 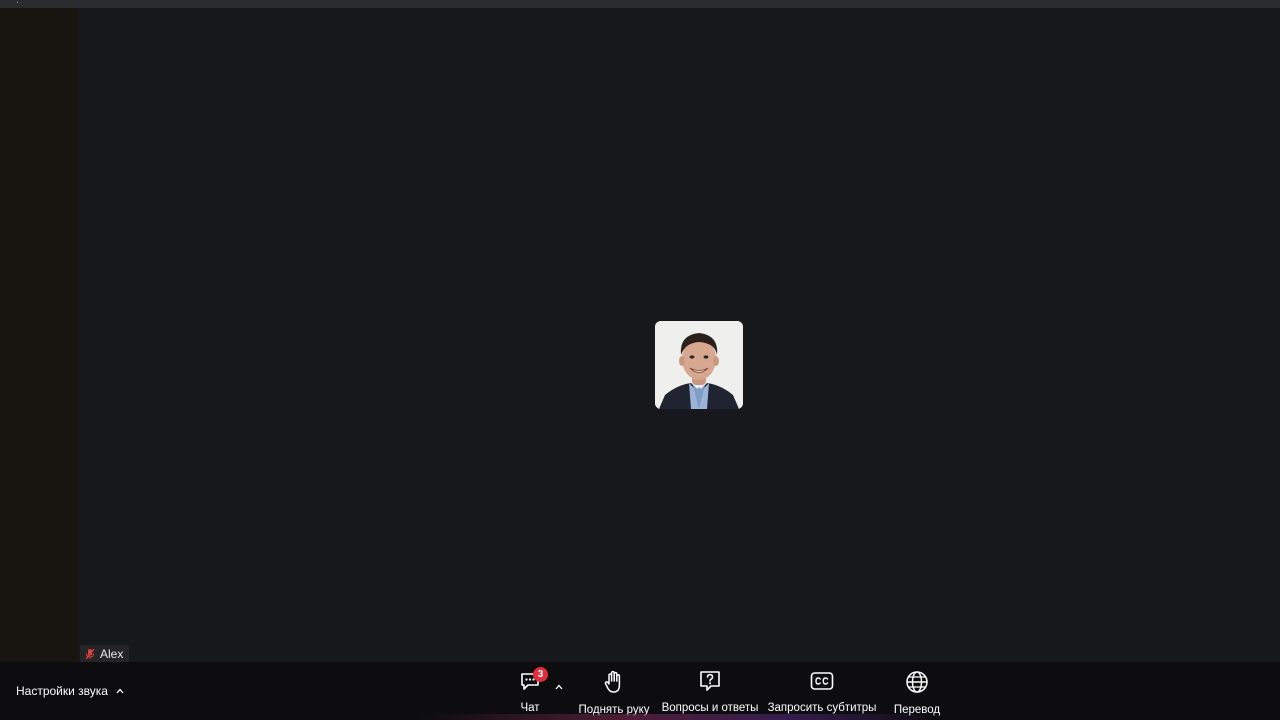 What do you see at coordinates (822, 708) in the screenshot?
I see `captions-label: Запросить субтитры` at bounding box center [822, 708].